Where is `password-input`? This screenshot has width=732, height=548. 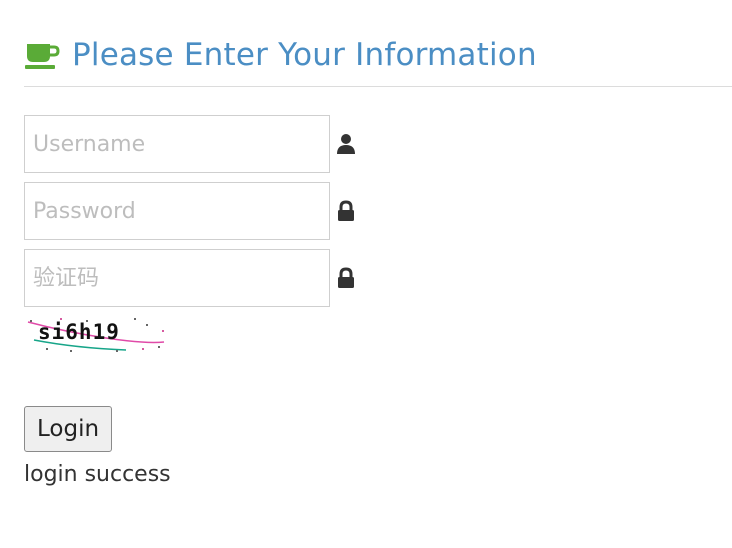 password-input is located at coordinates (177, 211).